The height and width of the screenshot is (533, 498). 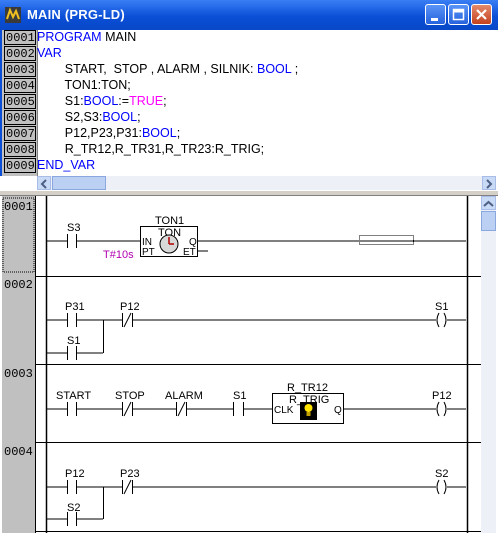 I want to click on focus-placeholder, so click(x=386, y=240).